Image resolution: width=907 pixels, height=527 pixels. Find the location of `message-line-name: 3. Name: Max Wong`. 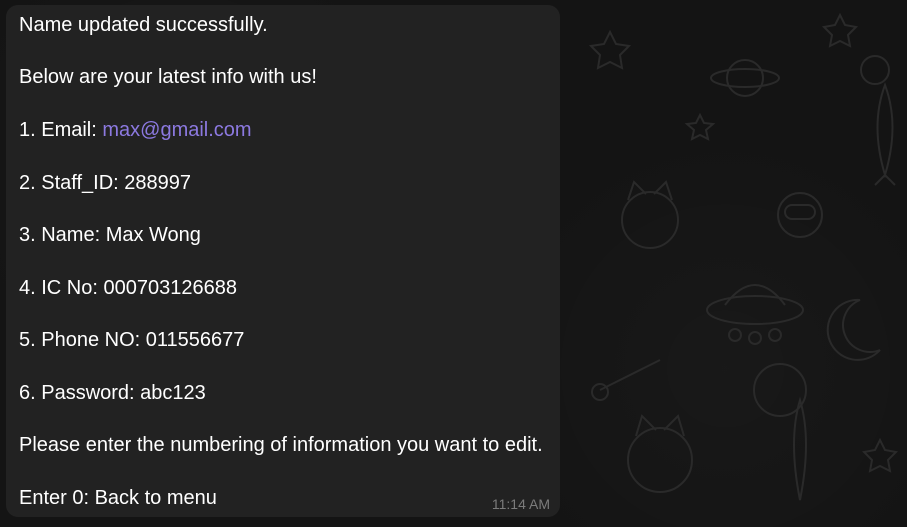

message-line-name: 3. Name: Max Wong is located at coordinates (110, 235).